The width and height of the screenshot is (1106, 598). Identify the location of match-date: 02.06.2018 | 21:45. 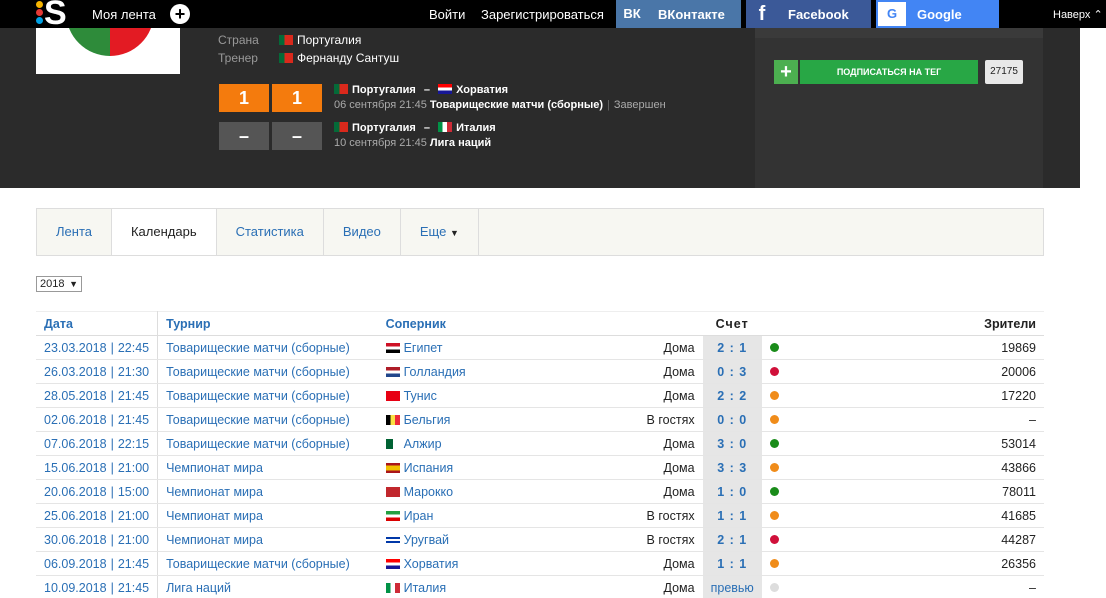
(97, 419).